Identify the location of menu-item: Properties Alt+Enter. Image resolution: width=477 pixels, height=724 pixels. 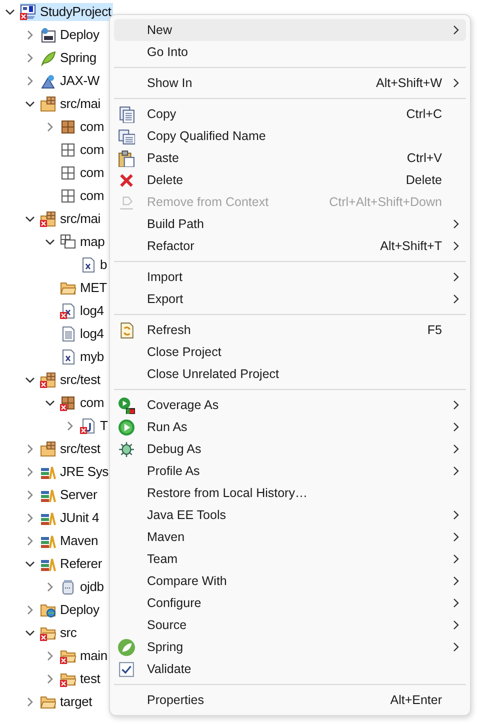
(290, 700).